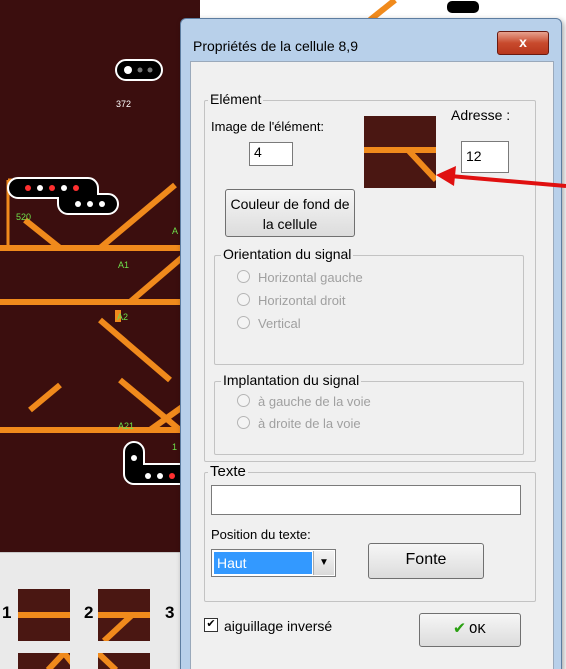 The width and height of the screenshot is (566, 669). What do you see at coordinates (271, 154) in the screenshot?
I see `image-number-input: 4` at bounding box center [271, 154].